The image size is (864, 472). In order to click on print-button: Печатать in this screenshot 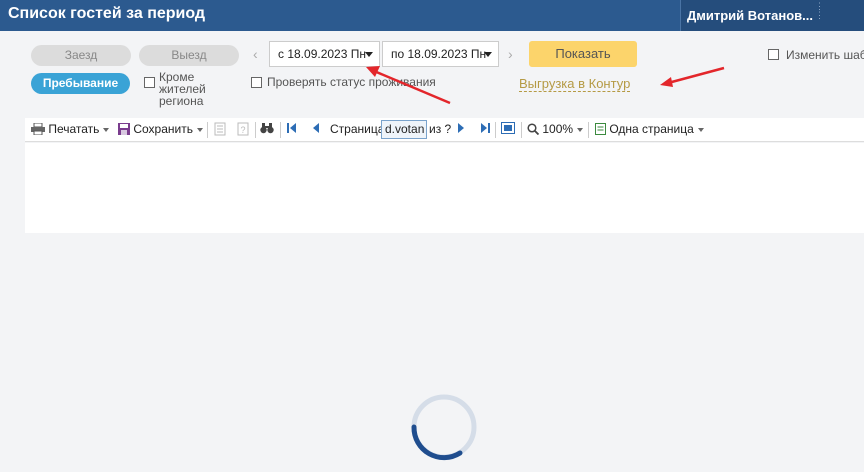, I will do `click(70, 129)`.